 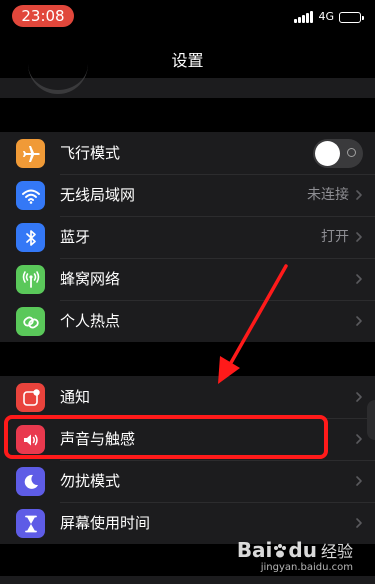 I want to click on row-label: 通知, so click(x=75, y=397).